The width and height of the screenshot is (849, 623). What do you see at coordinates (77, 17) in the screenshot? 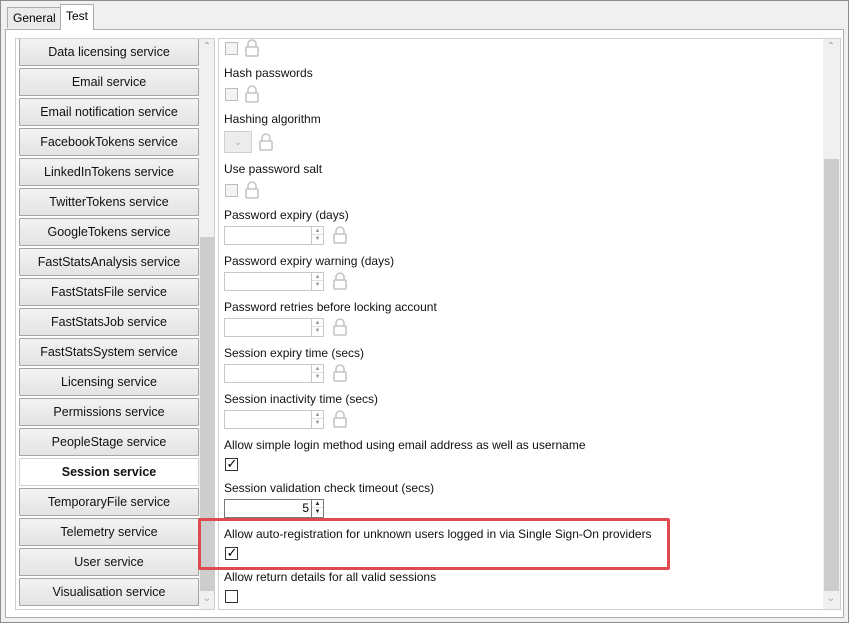
I see `tab-test: Test` at bounding box center [77, 17].